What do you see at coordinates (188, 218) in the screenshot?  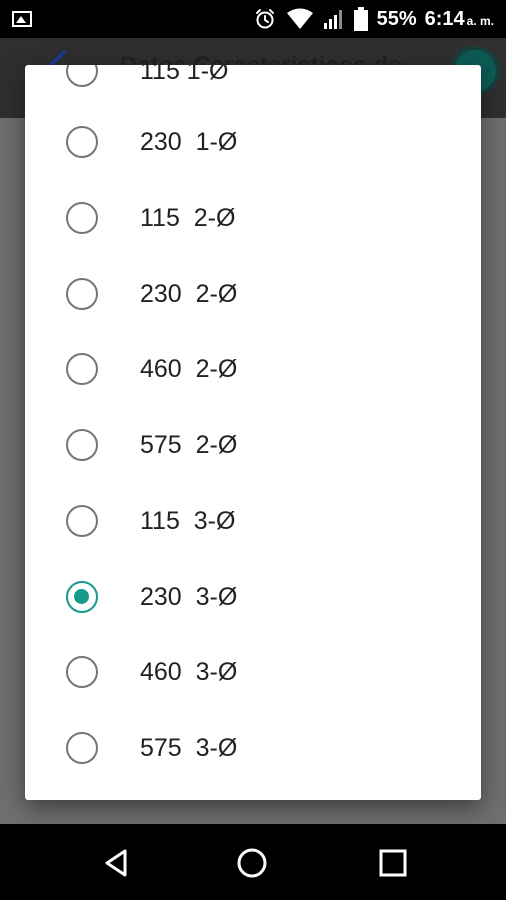 I see `option-label: 115 2-Ø` at bounding box center [188, 218].